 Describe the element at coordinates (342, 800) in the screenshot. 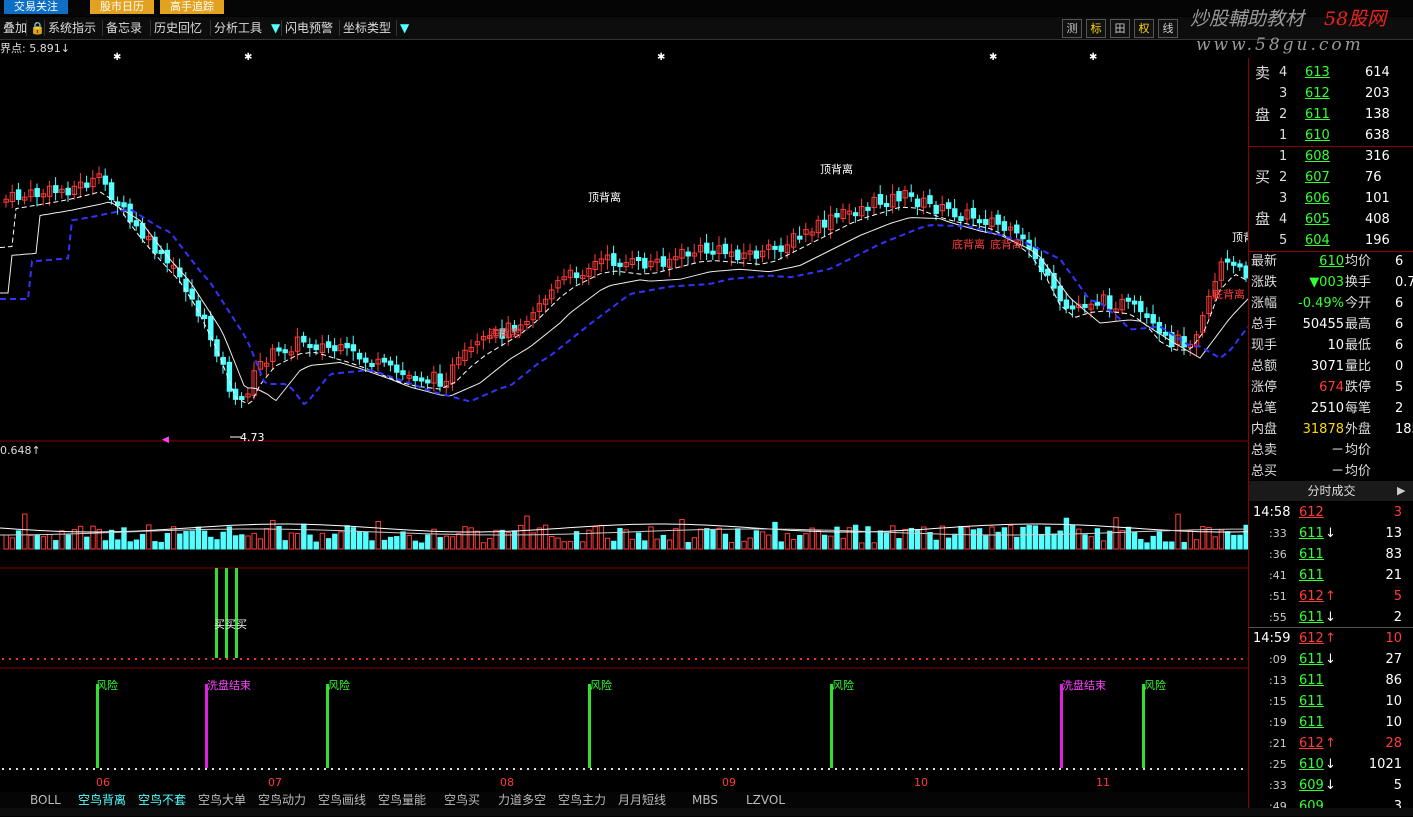

I see `tab-kongniao-huaxian: 空鸟画线` at that location.